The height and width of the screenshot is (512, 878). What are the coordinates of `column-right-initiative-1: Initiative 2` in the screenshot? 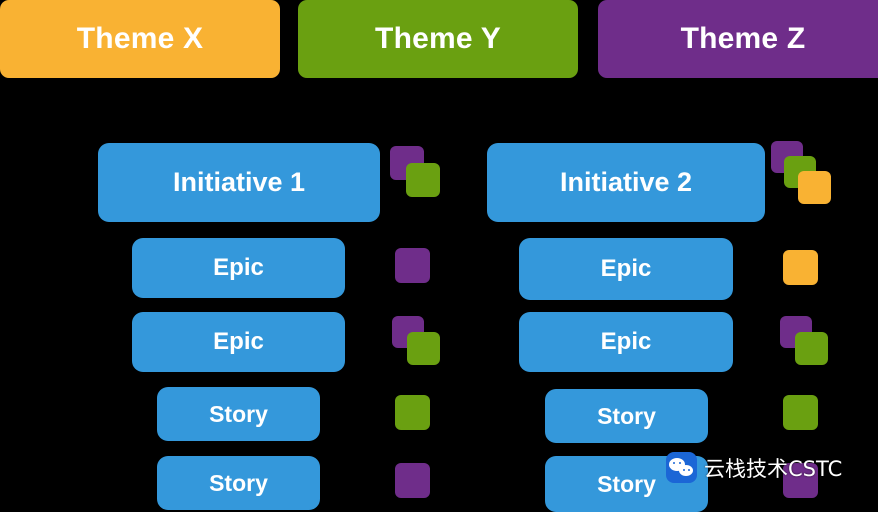 It's located at (626, 182).